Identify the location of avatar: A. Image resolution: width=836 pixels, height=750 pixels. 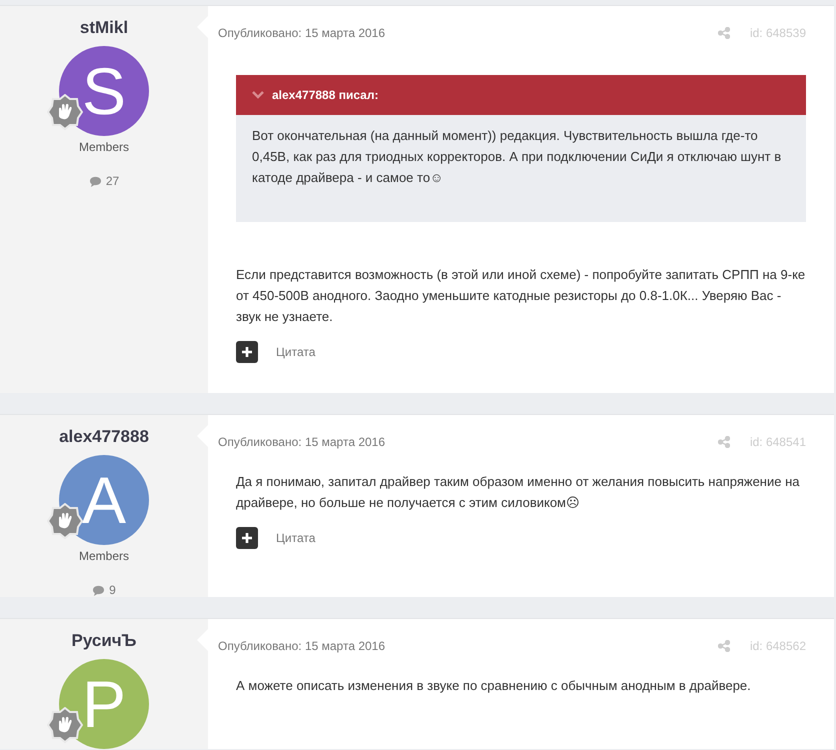
(104, 500).